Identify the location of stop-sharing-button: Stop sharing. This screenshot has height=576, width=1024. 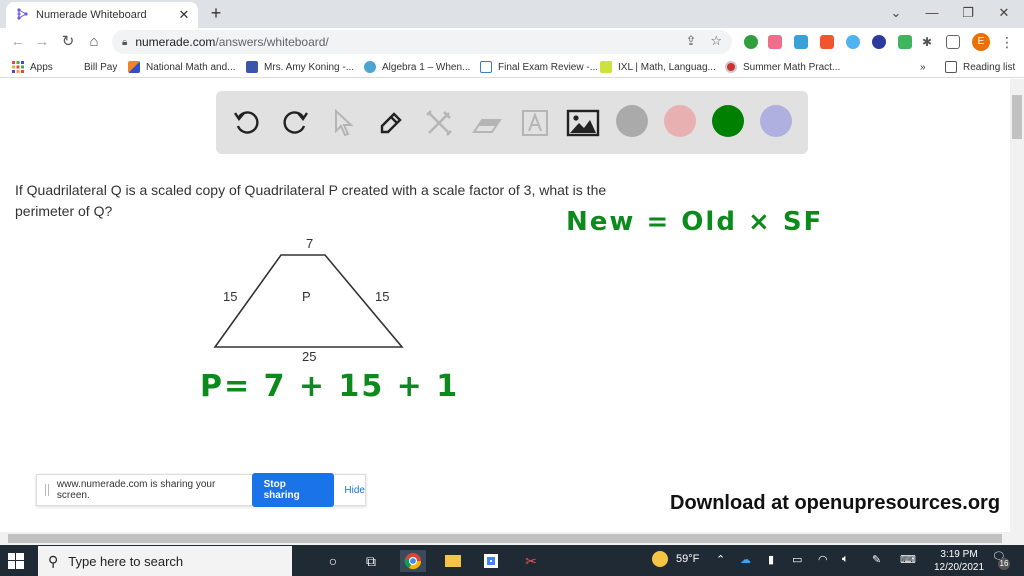
(293, 490).